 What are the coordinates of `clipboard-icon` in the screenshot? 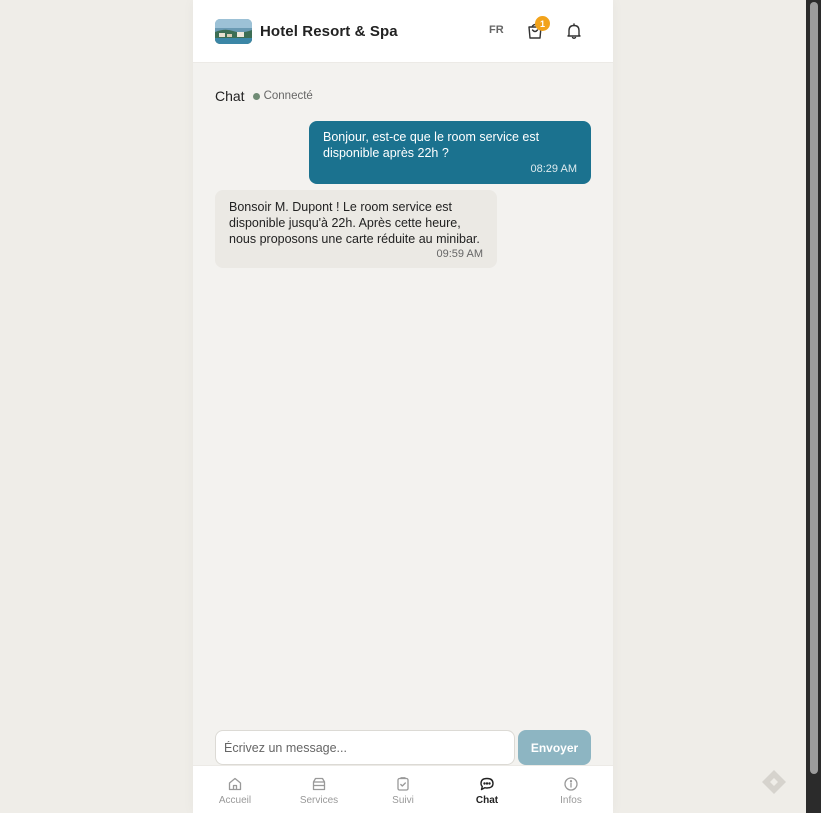 It's located at (403, 784).